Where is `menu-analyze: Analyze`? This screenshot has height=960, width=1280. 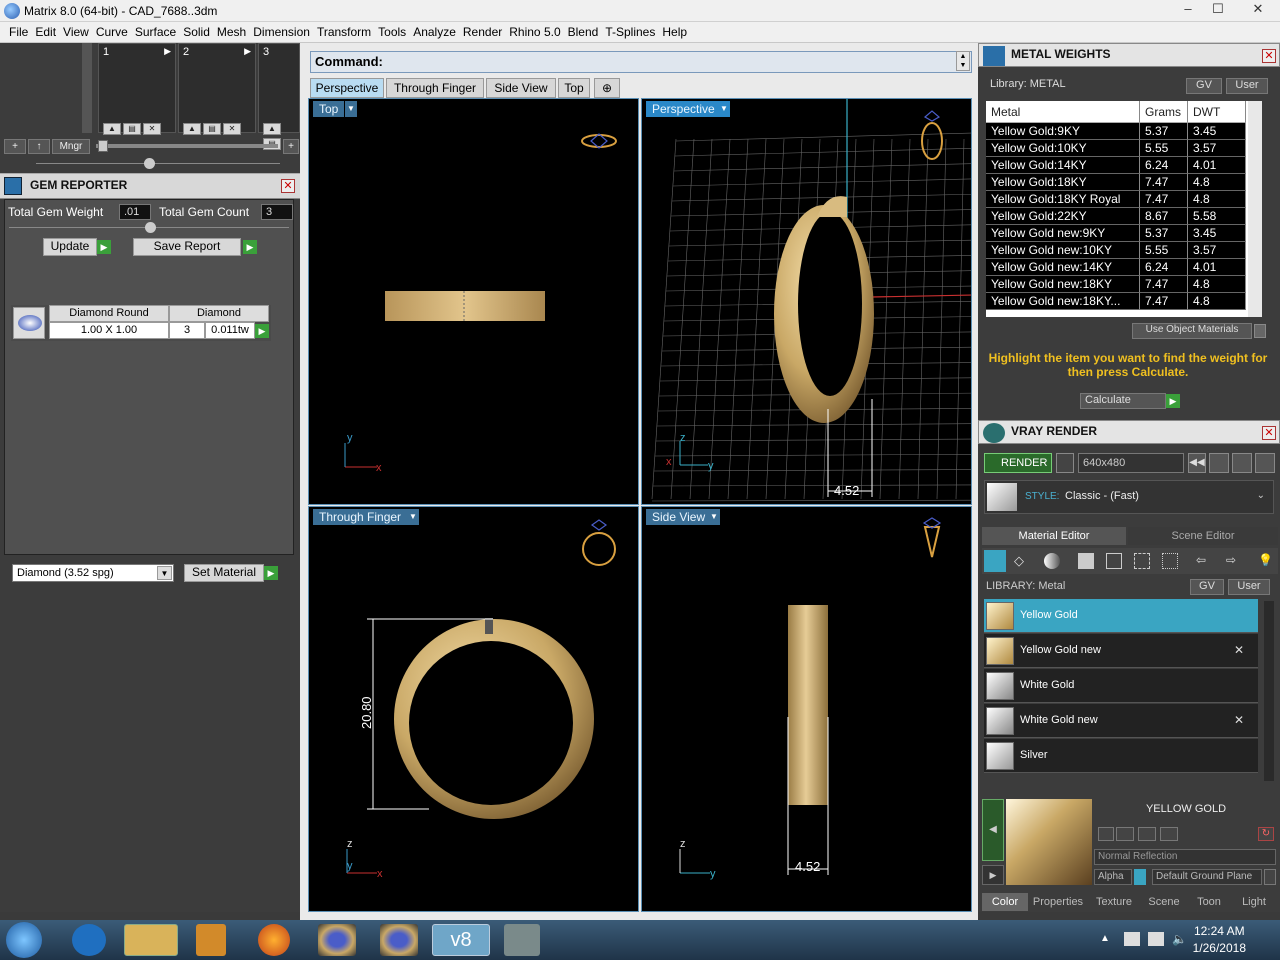 menu-analyze: Analyze is located at coordinates (435, 30).